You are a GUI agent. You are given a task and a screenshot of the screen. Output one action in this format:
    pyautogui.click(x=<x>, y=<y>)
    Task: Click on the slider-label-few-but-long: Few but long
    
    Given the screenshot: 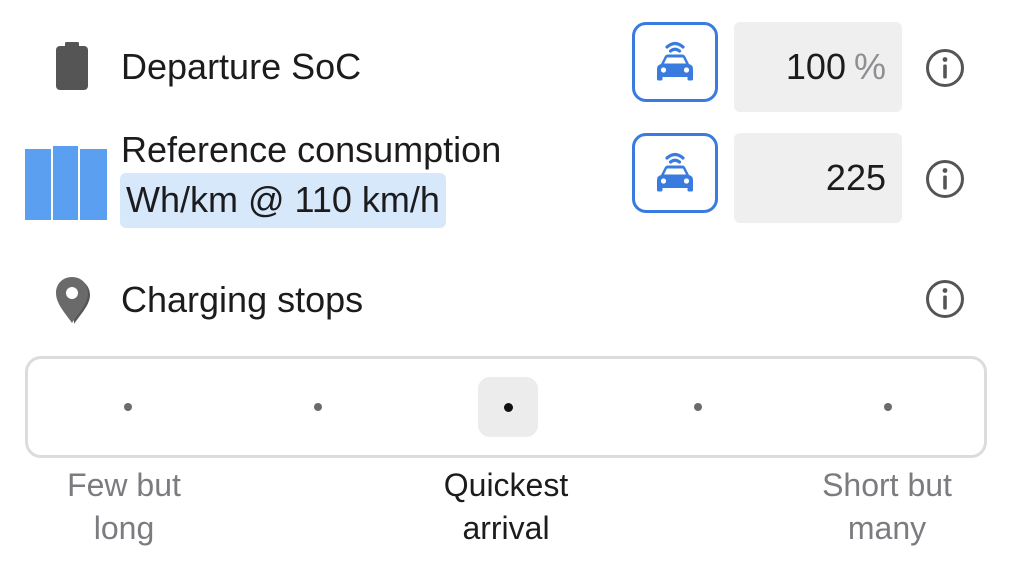 What is the action you would take?
    pyautogui.click(x=124, y=507)
    